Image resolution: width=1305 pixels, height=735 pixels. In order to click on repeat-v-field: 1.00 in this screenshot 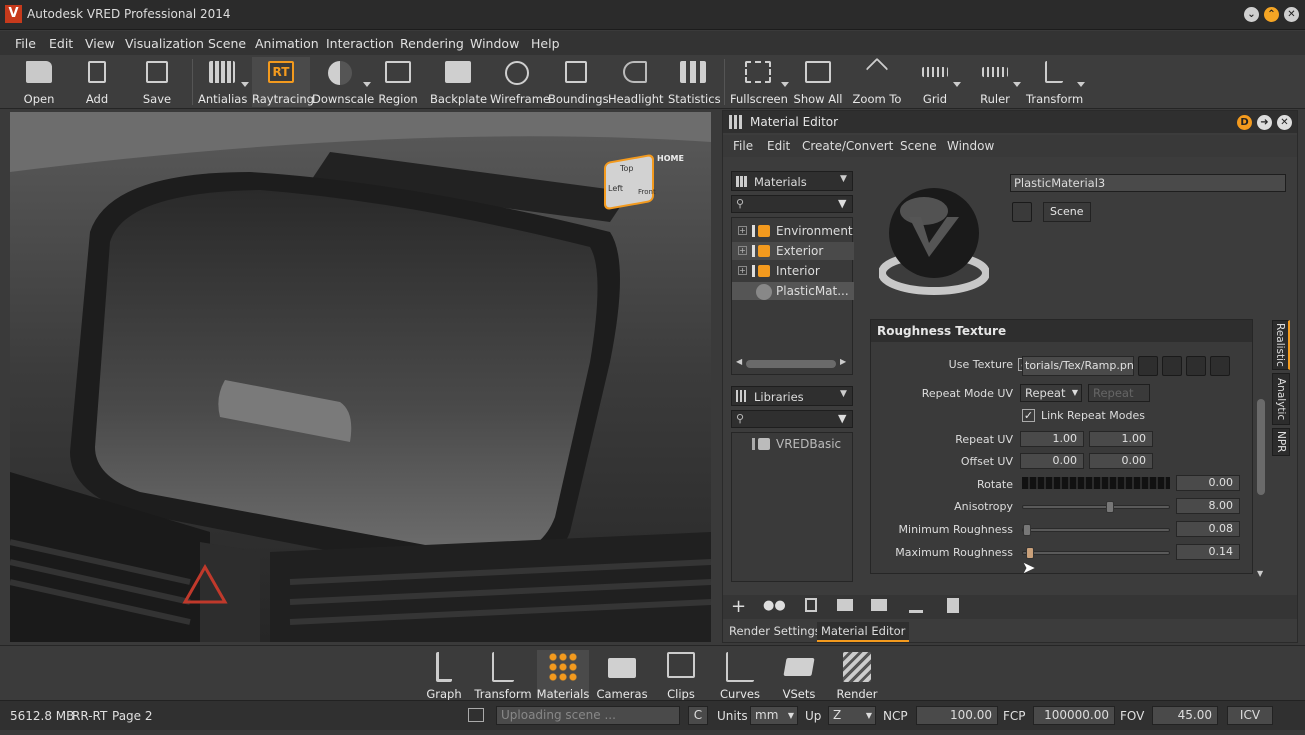, I will do `click(1121, 439)`.